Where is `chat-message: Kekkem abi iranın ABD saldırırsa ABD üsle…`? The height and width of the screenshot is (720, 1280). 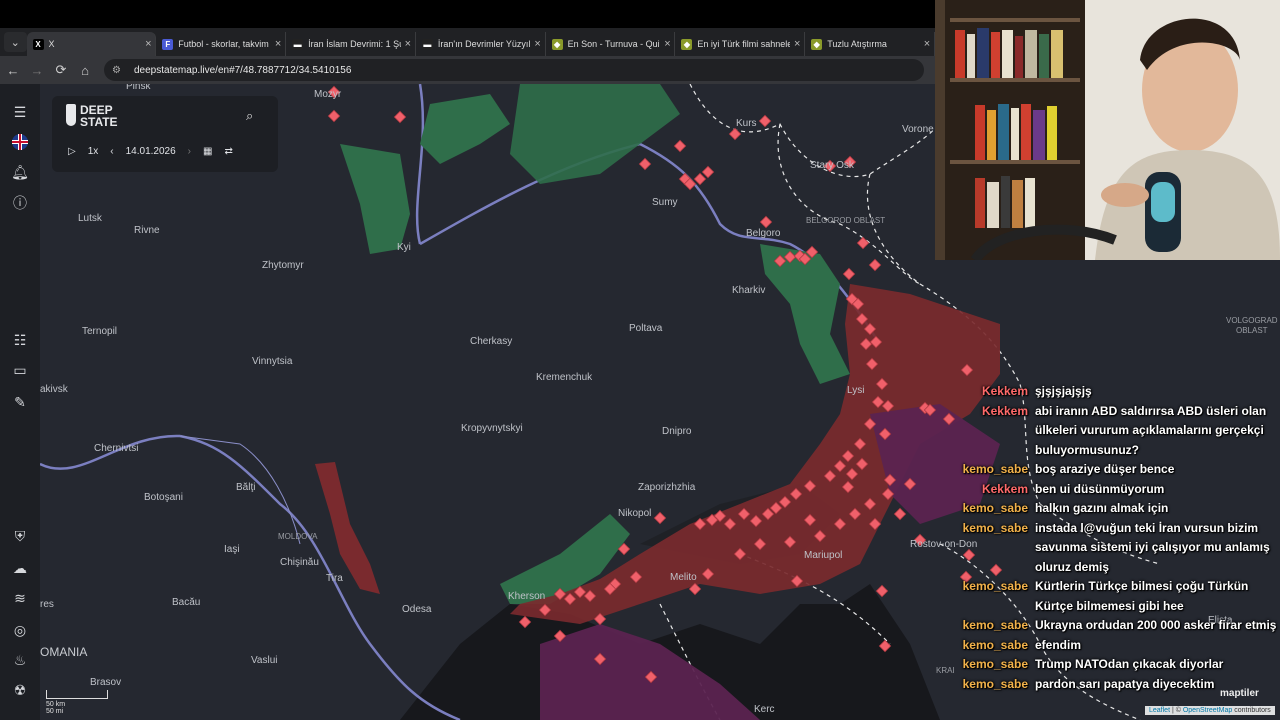 chat-message: Kekkem abi iranın ABD saldırırsa ABD üsle… is located at coordinates (1119, 431).